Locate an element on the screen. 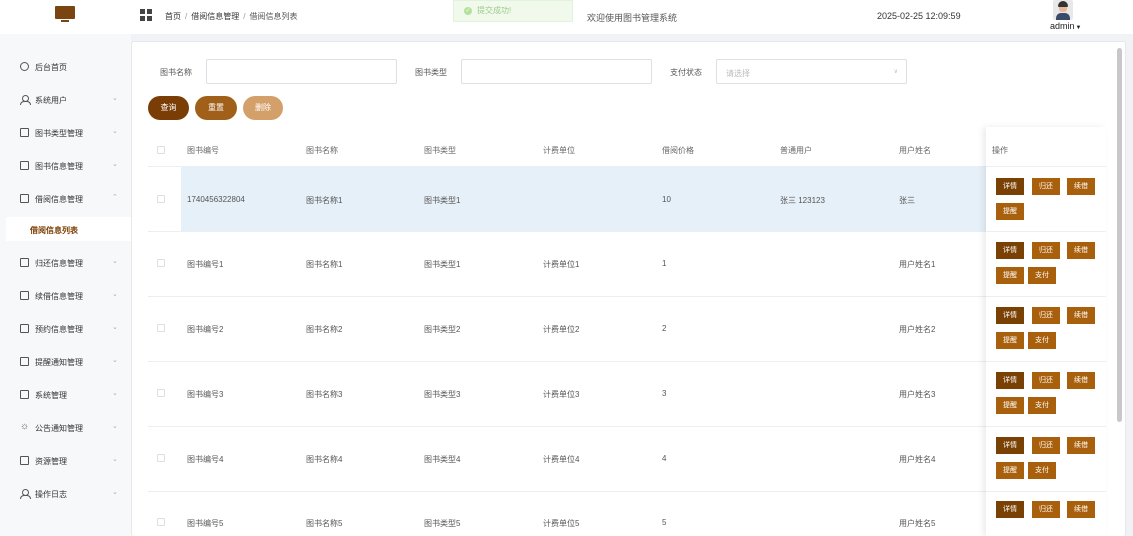  sidebar-subitem-borrow-list: 借阅信息列表 is located at coordinates (68, 229).